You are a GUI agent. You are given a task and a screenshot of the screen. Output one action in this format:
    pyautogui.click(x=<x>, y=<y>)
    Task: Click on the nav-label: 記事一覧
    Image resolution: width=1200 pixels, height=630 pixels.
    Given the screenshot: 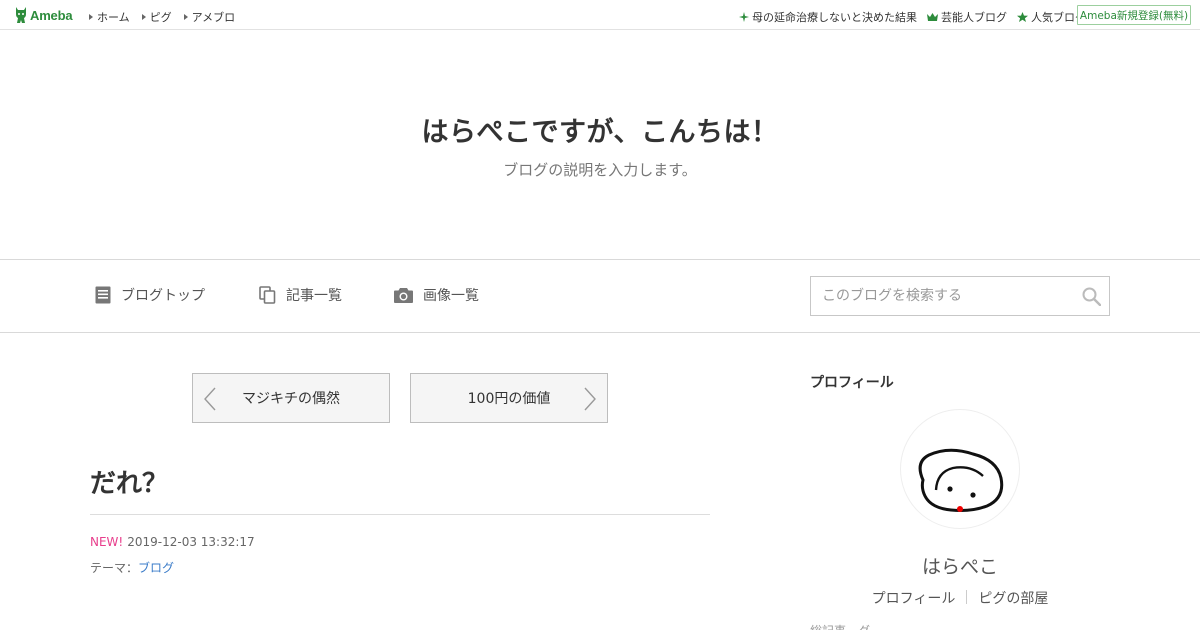 What is the action you would take?
    pyautogui.click(x=314, y=296)
    